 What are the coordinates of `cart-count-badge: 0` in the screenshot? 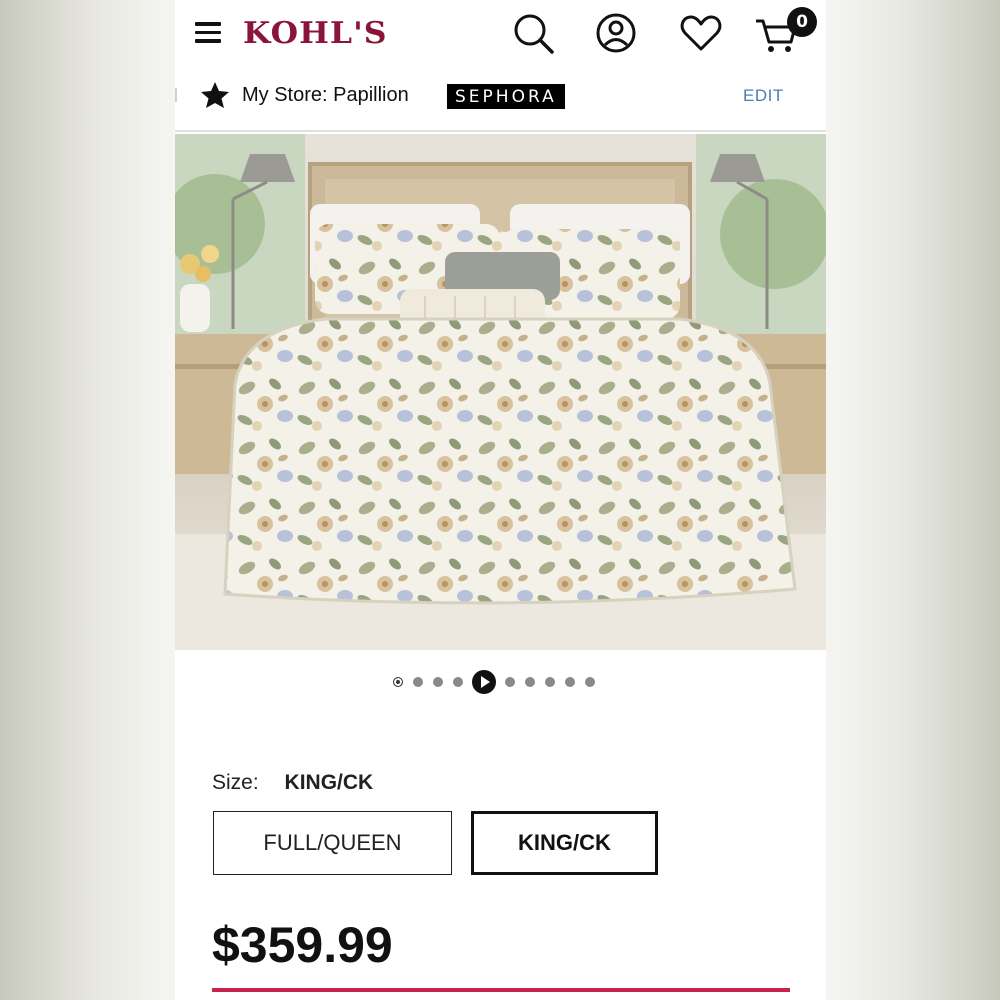 It's located at (802, 22).